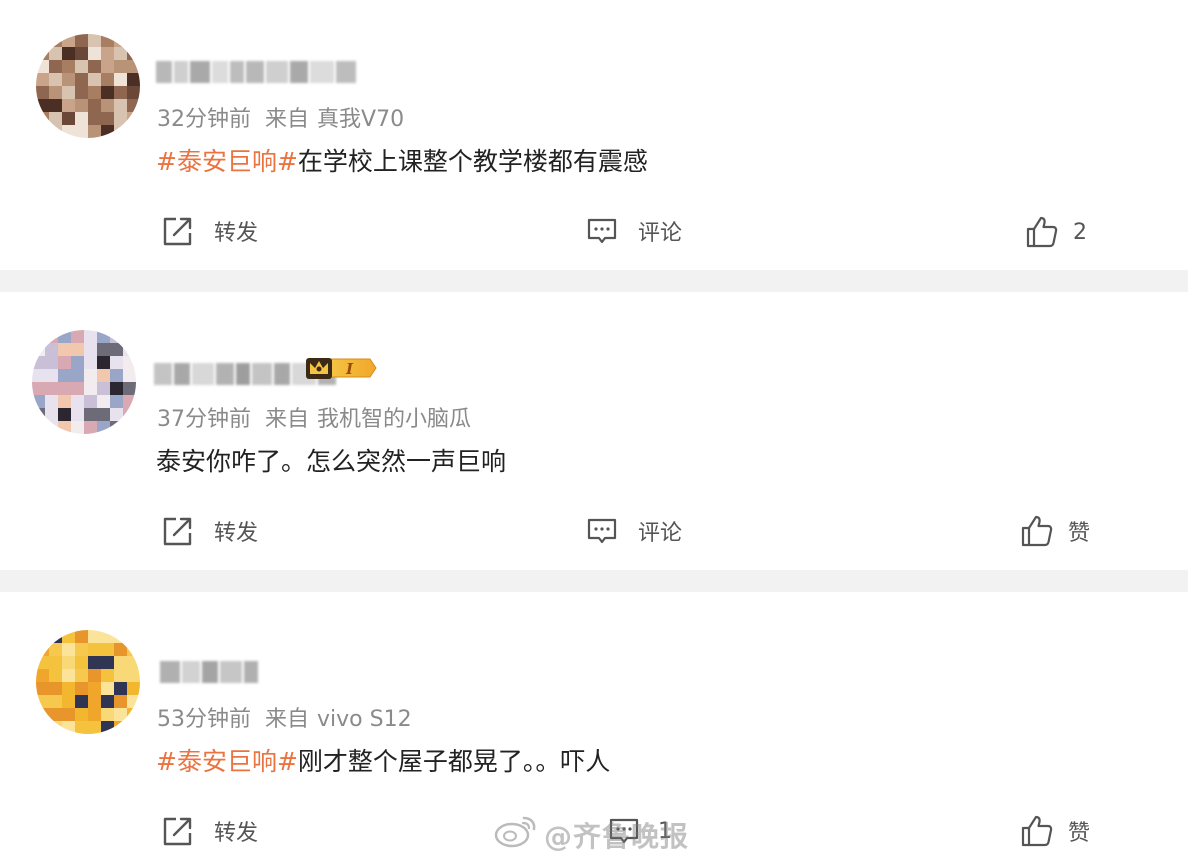 The width and height of the screenshot is (1188, 864). What do you see at coordinates (1080, 232) in the screenshot?
I see `like-count: 2` at bounding box center [1080, 232].